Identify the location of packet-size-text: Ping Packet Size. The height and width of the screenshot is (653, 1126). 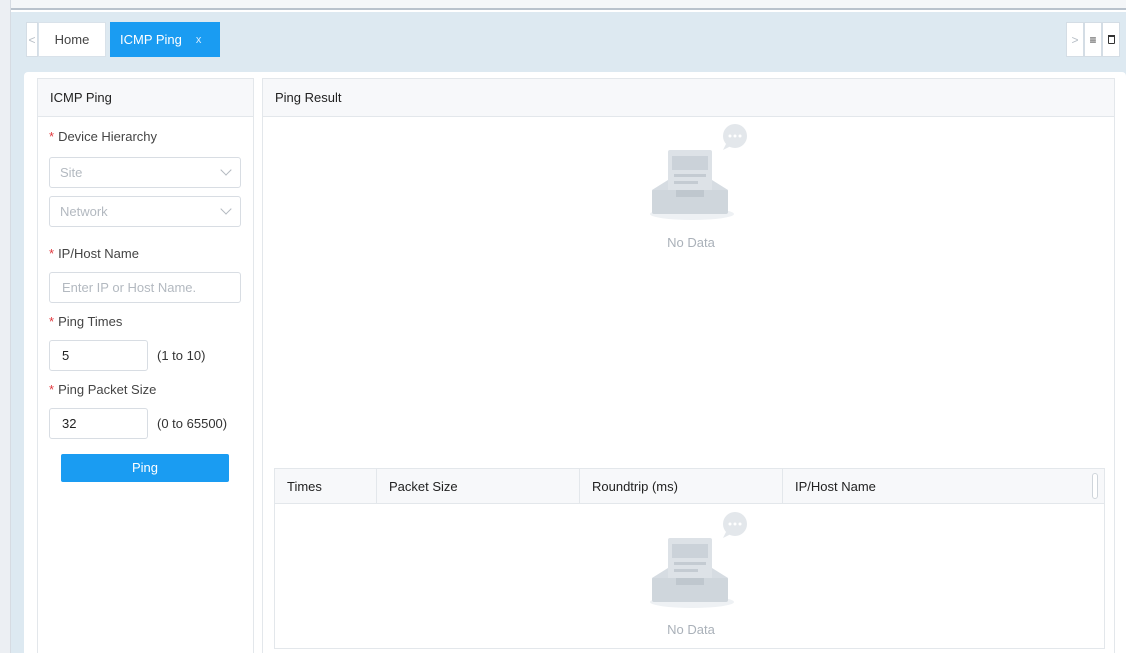
(107, 389).